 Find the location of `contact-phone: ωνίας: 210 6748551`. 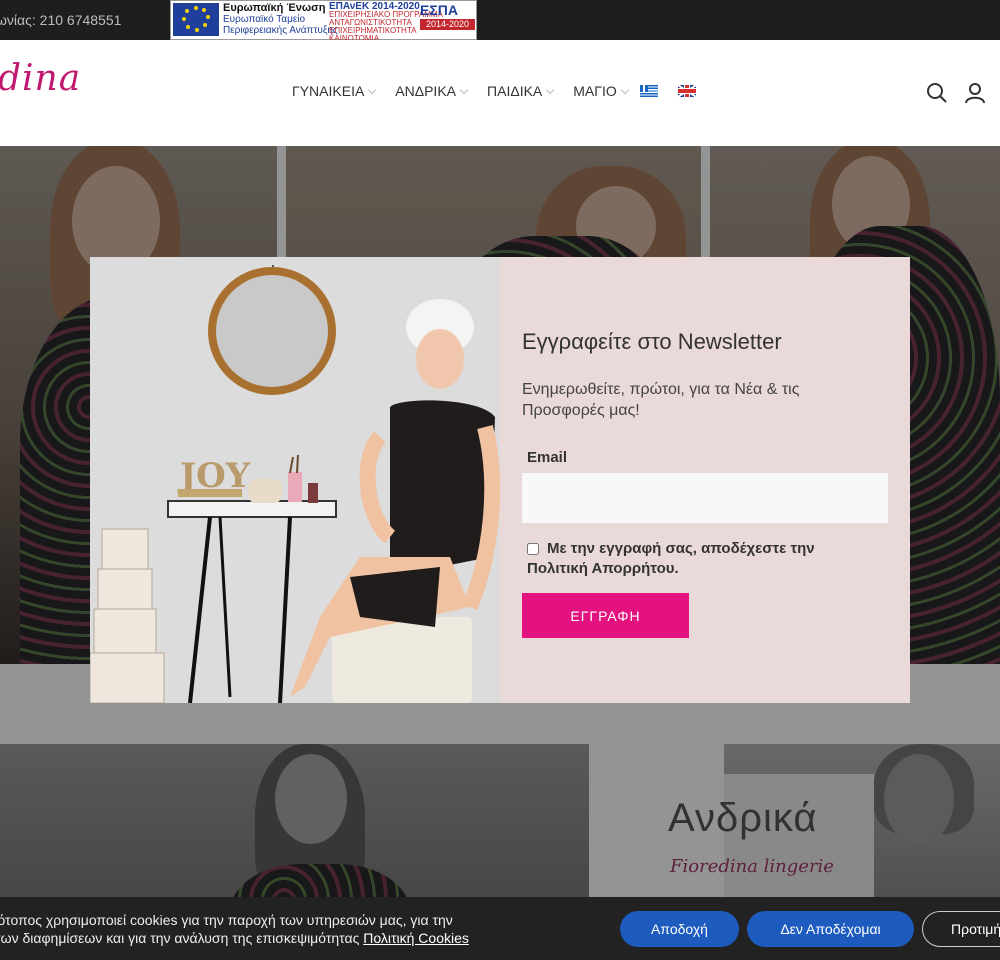

contact-phone: ωνίας: 210 6748551 is located at coordinates (61, 20).